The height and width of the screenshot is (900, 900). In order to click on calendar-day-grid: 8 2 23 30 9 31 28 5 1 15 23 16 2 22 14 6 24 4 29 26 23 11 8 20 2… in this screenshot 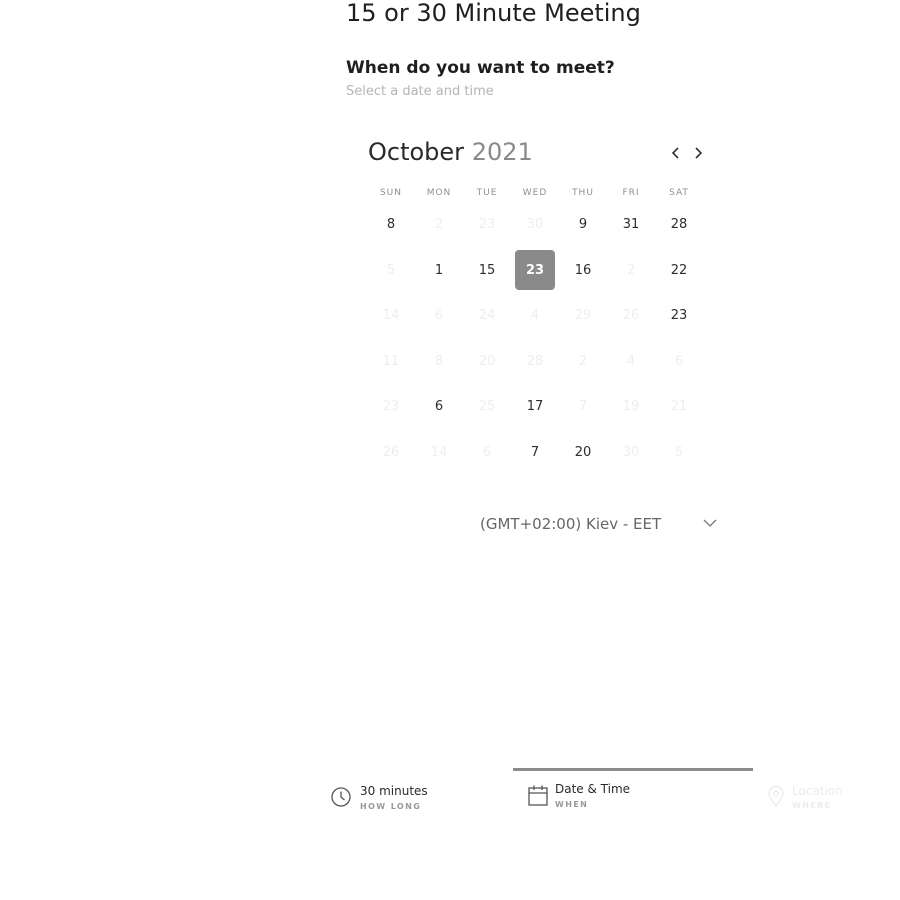, I will do `click(535, 338)`.